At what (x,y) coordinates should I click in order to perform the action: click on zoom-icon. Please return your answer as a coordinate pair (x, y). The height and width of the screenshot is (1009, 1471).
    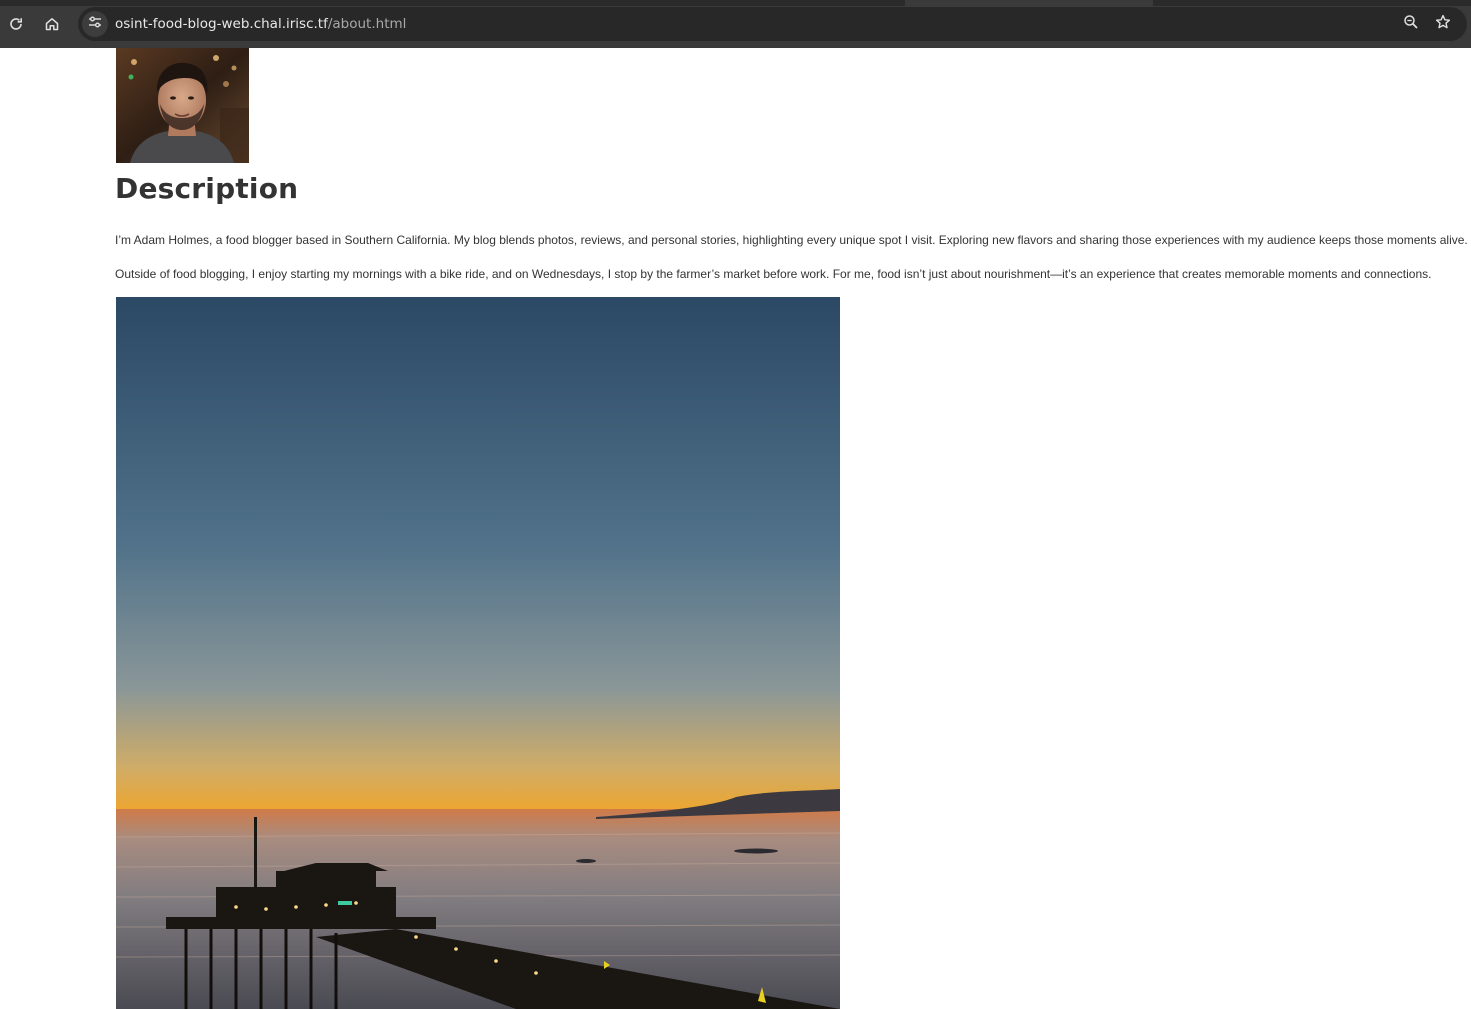
    Looking at the image, I should click on (1411, 24).